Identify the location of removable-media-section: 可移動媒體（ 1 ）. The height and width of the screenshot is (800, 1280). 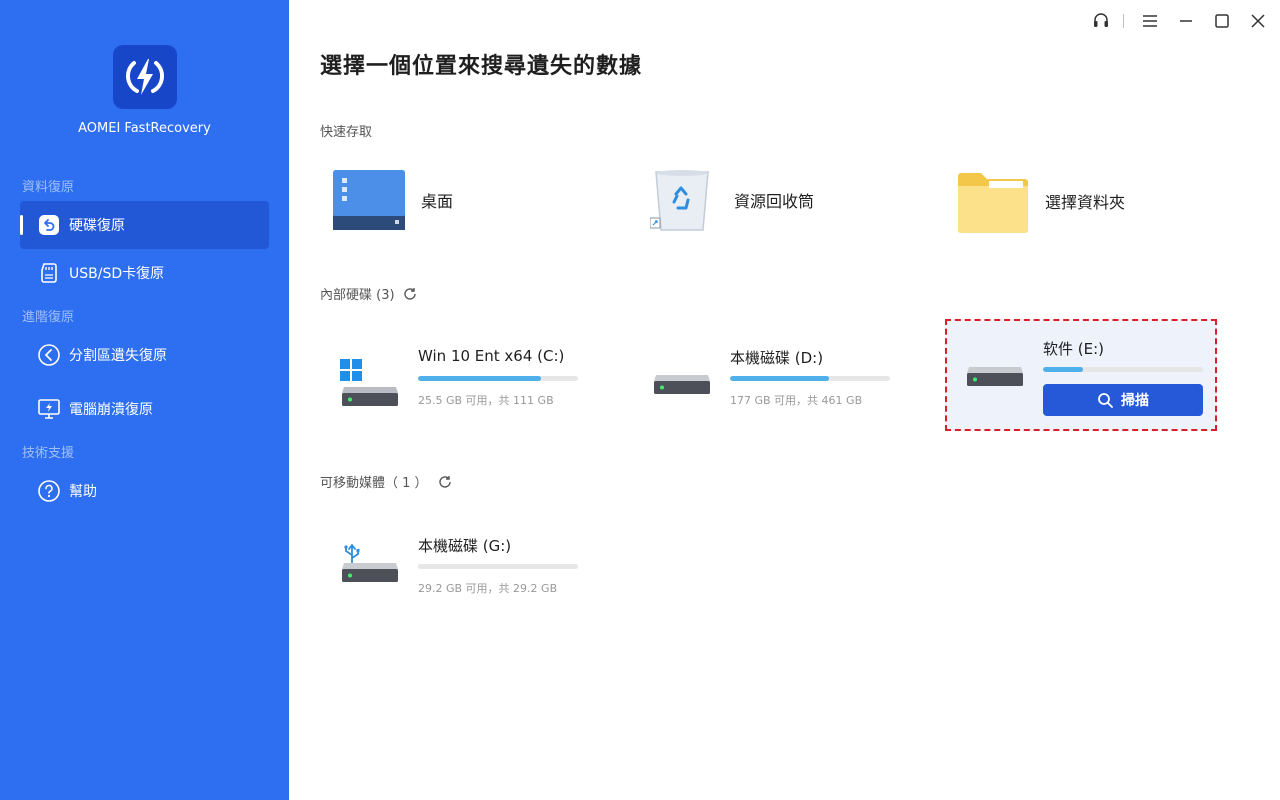
(386, 481).